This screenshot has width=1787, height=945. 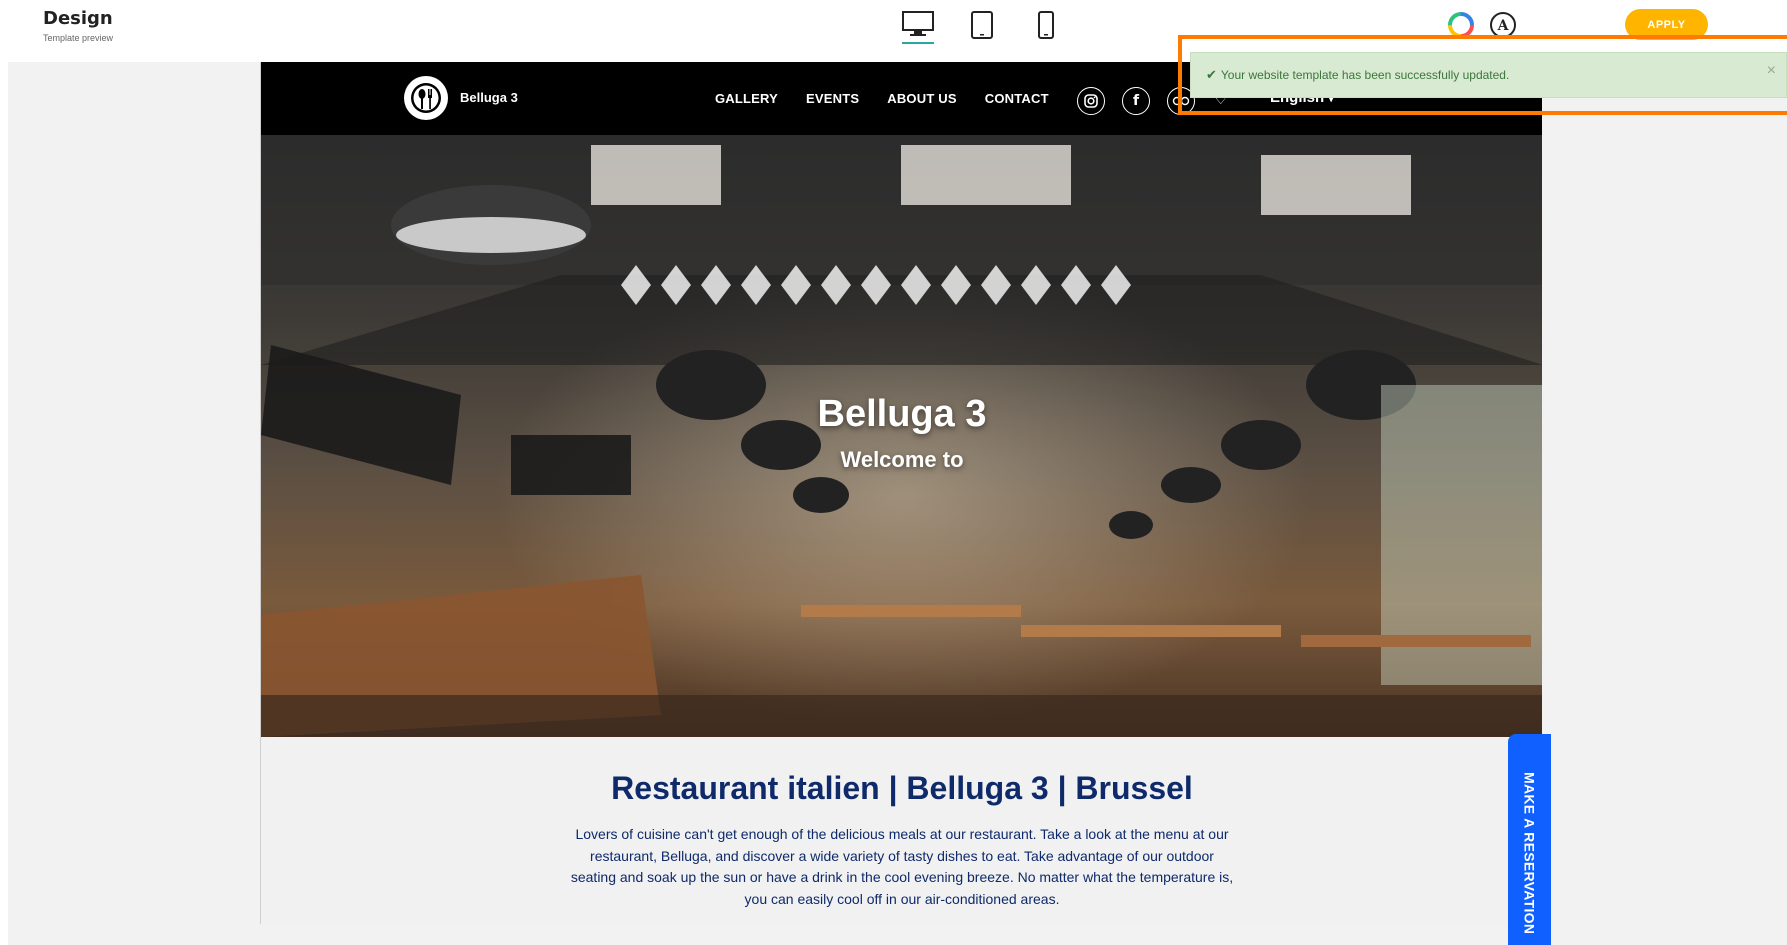 What do you see at coordinates (832, 98) in the screenshot?
I see `nav-events: EVENTS` at bounding box center [832, 98].